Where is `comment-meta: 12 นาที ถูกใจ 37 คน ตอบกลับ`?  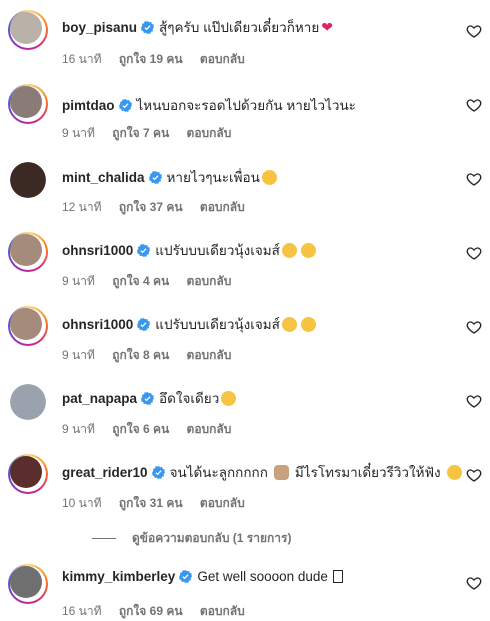
comment-meta: 12 นาที ถูกใจ 37 คน ตอบกลับ is located at coordinates (160, 207).